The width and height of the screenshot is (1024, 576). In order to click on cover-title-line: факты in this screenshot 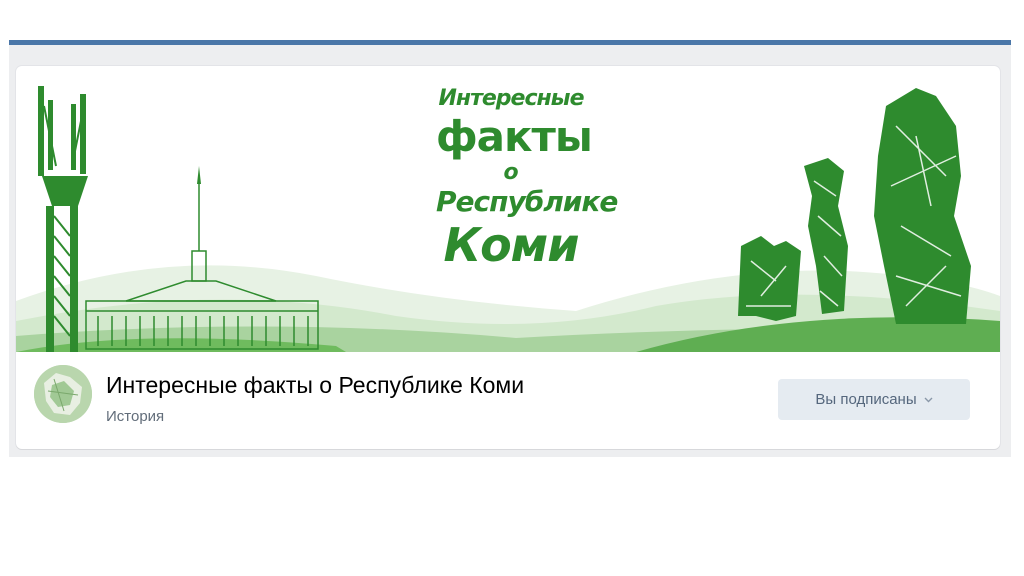, I will do `click(514, 136)`.